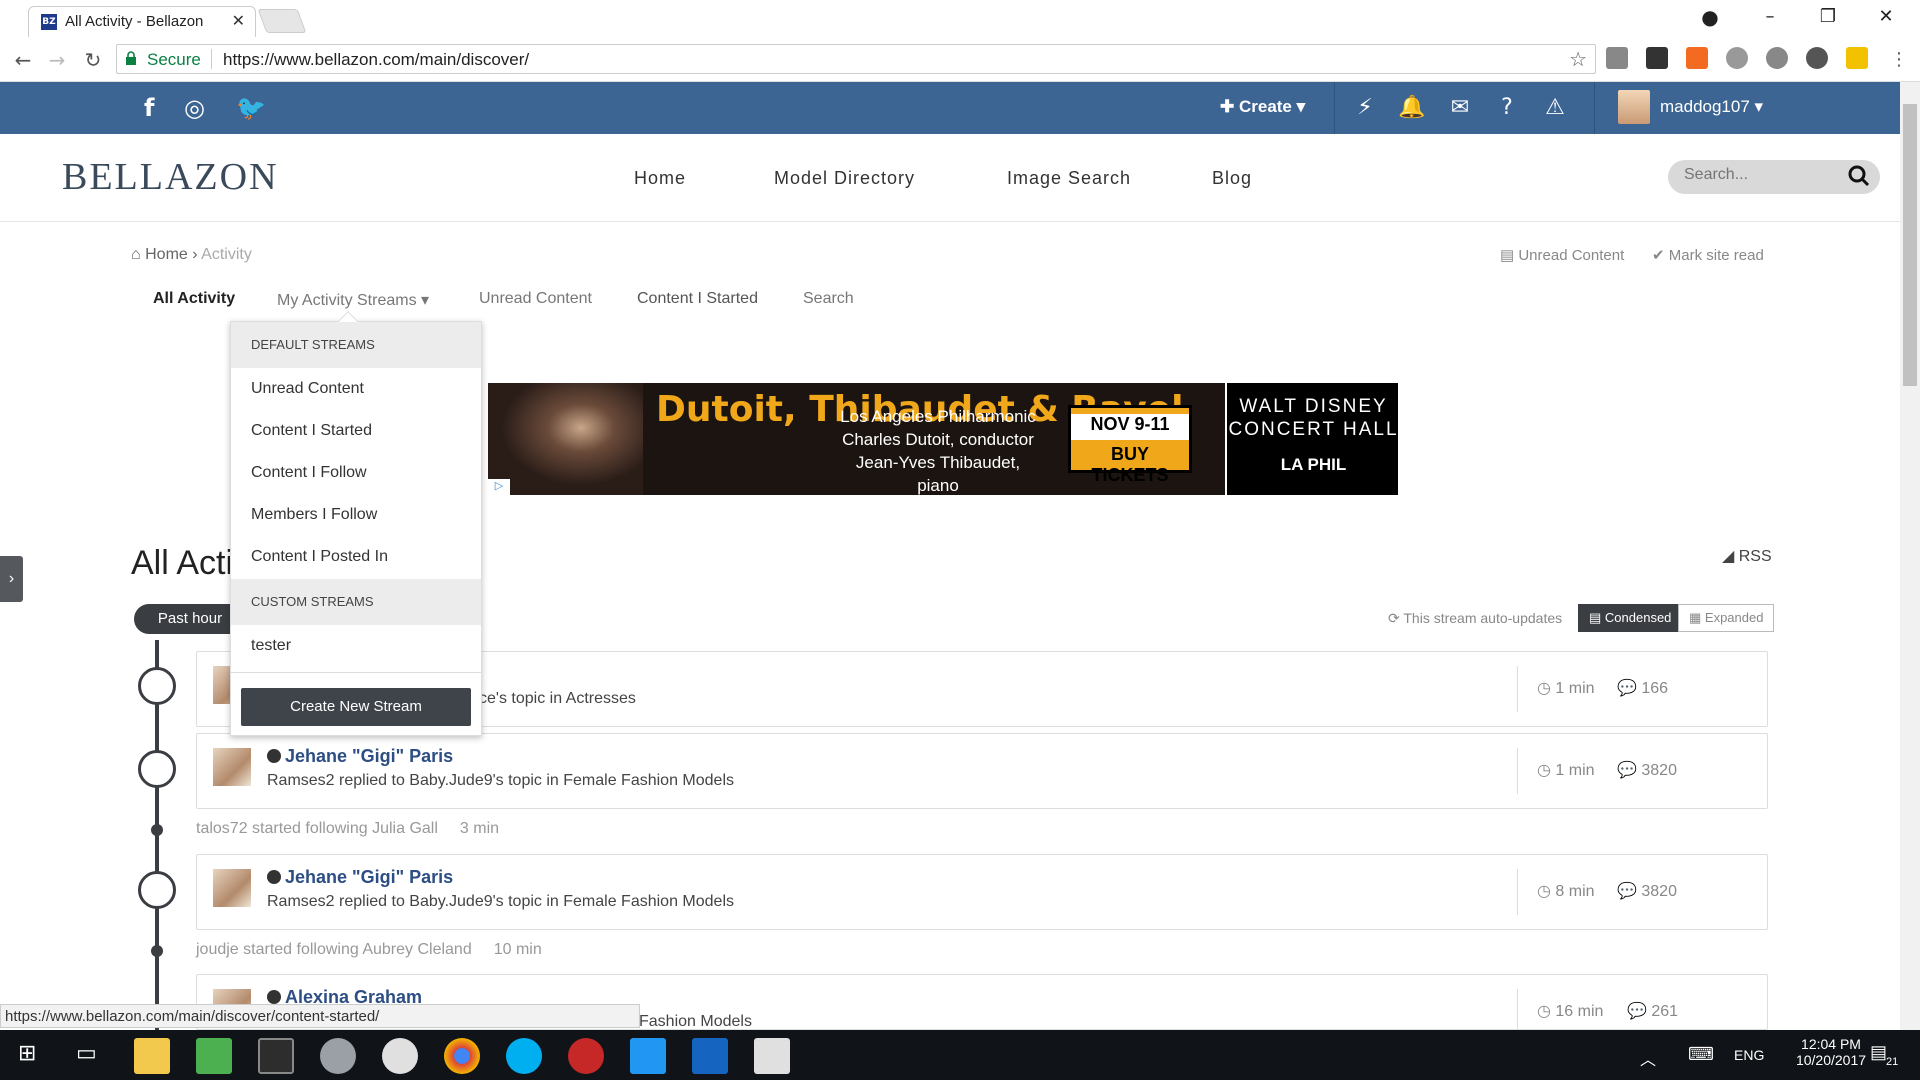 This screenshot has height=1080, width=1920. I want to click on site-logo: BELLAZON, so click(170, 177).